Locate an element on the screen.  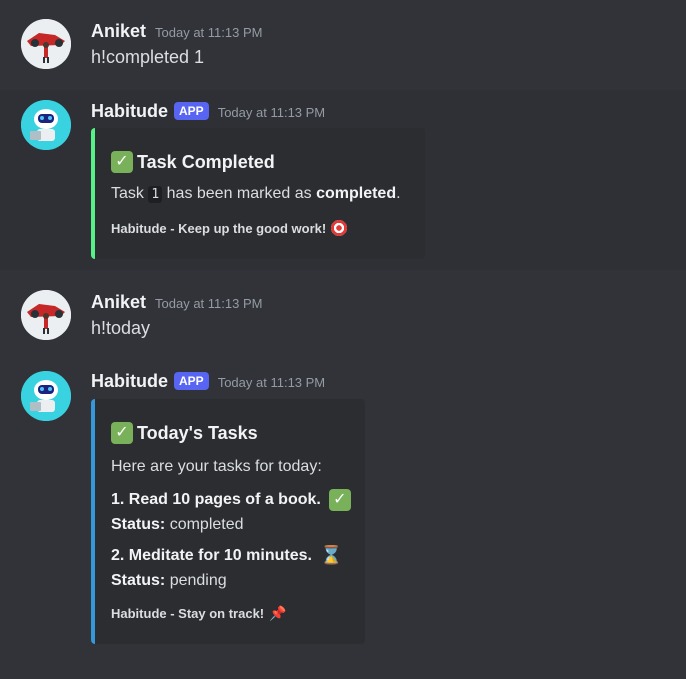
desc-suffix: . is located at coordinates (398, 193).